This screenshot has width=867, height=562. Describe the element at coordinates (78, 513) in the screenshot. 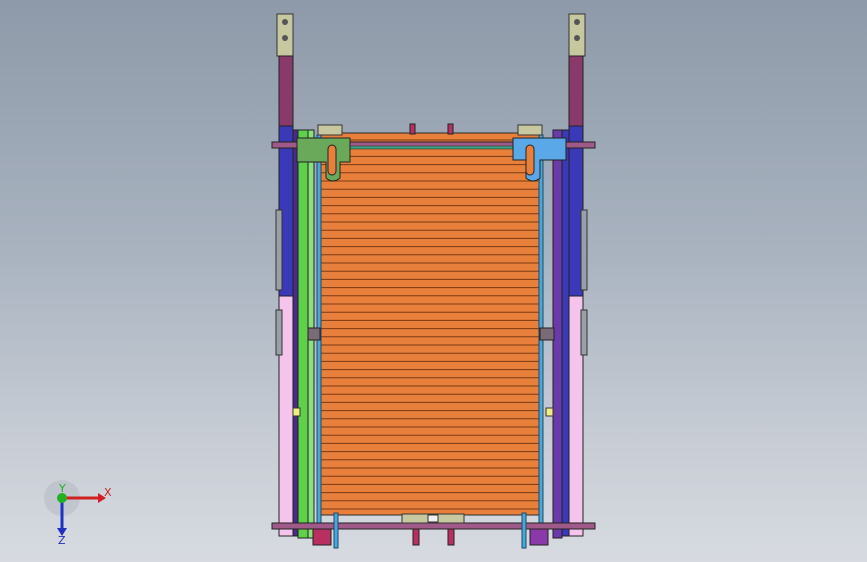

I see `coordinate-triad: X Y Z` at that location.